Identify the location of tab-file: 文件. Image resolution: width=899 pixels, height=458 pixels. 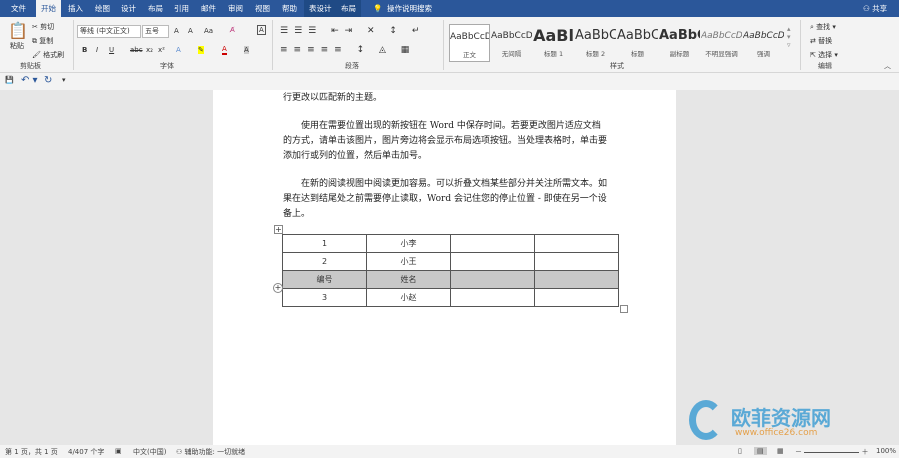
(18, 8).